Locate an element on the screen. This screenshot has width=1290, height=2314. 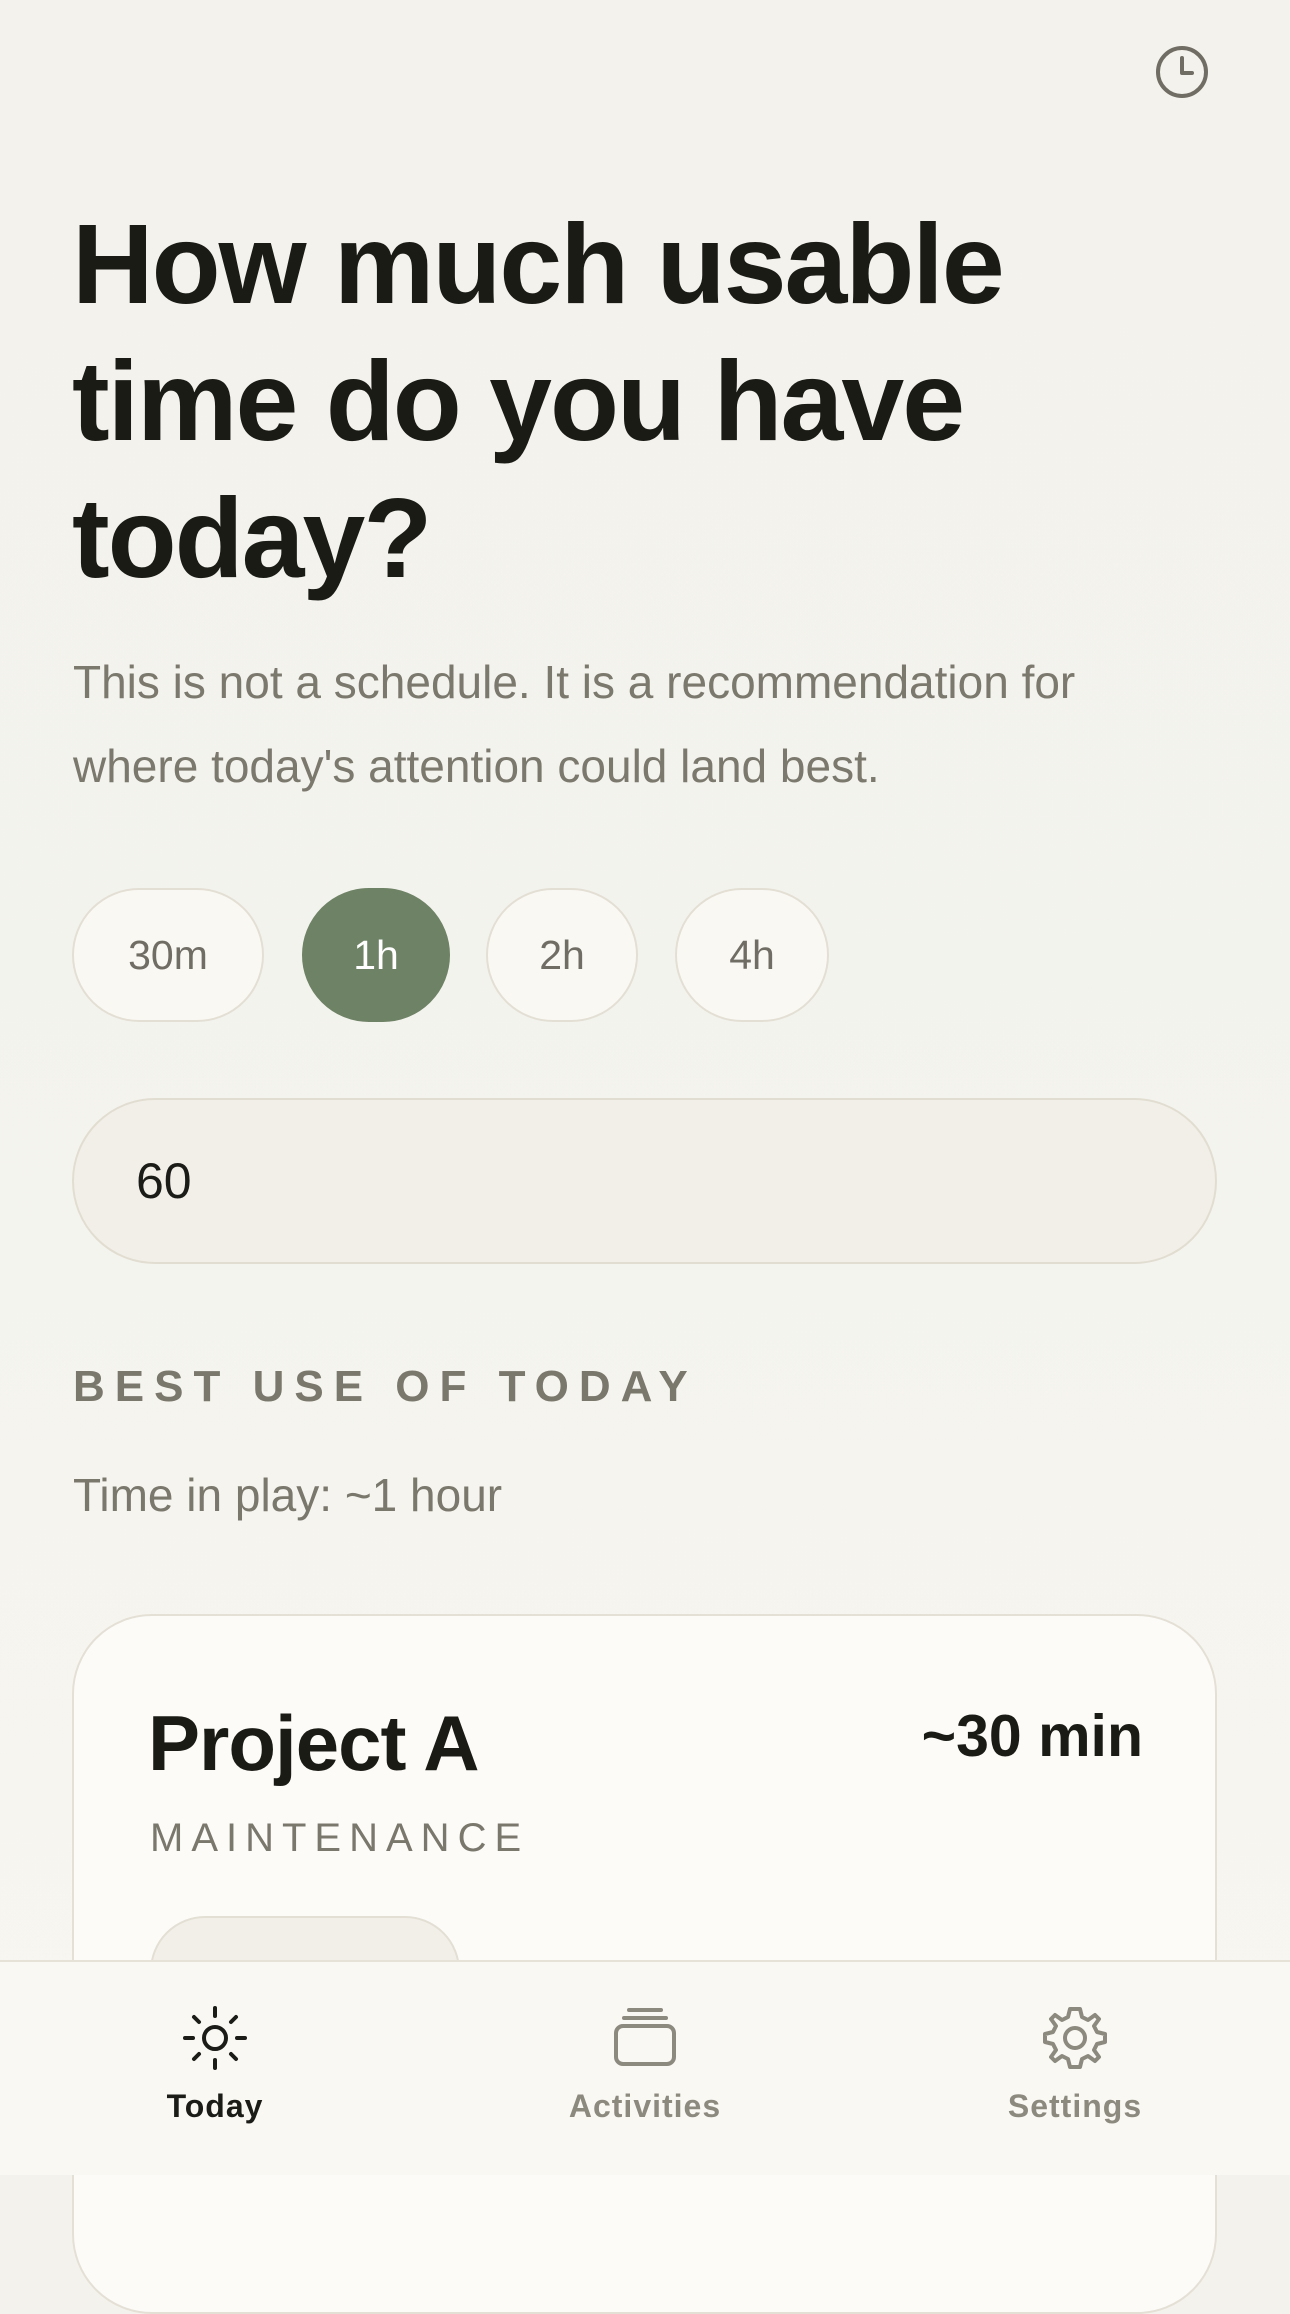
minutes-input is located at coordinates (644, 1181).